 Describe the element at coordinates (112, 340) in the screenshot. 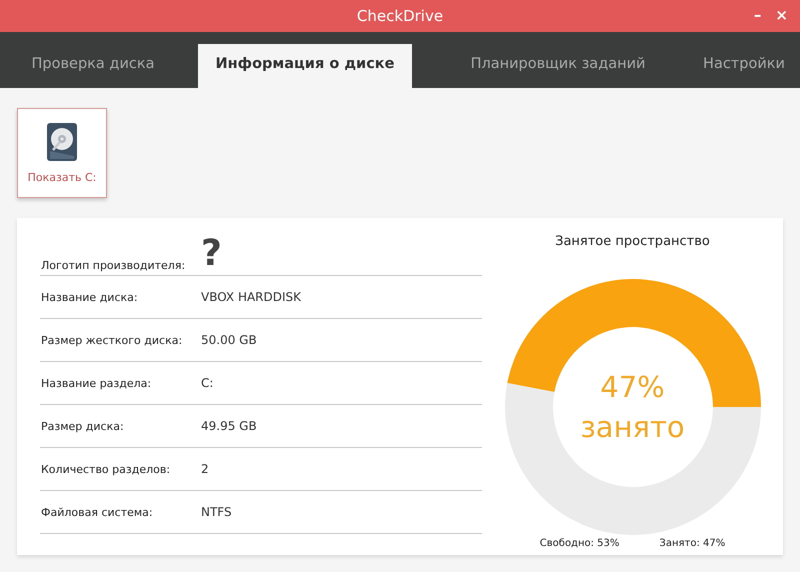

I see `field-label: Размер жесткого диска:` at that location.